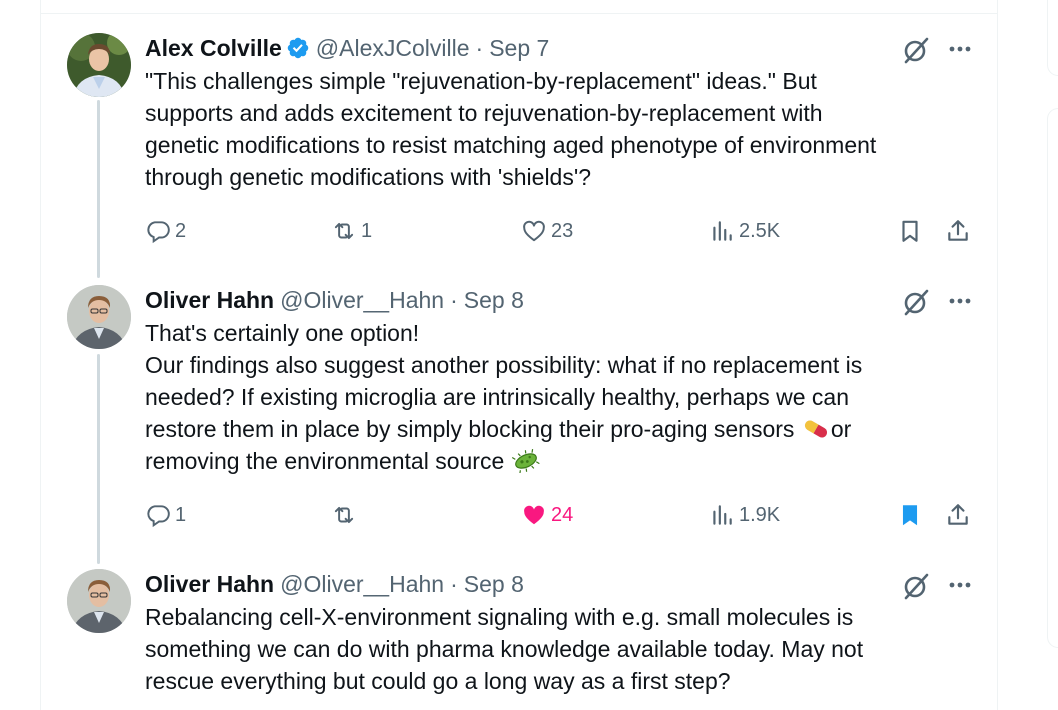  Describe the element at coordinates (181, 230) in the screenshot. I see `reply-count: 2` at that location.